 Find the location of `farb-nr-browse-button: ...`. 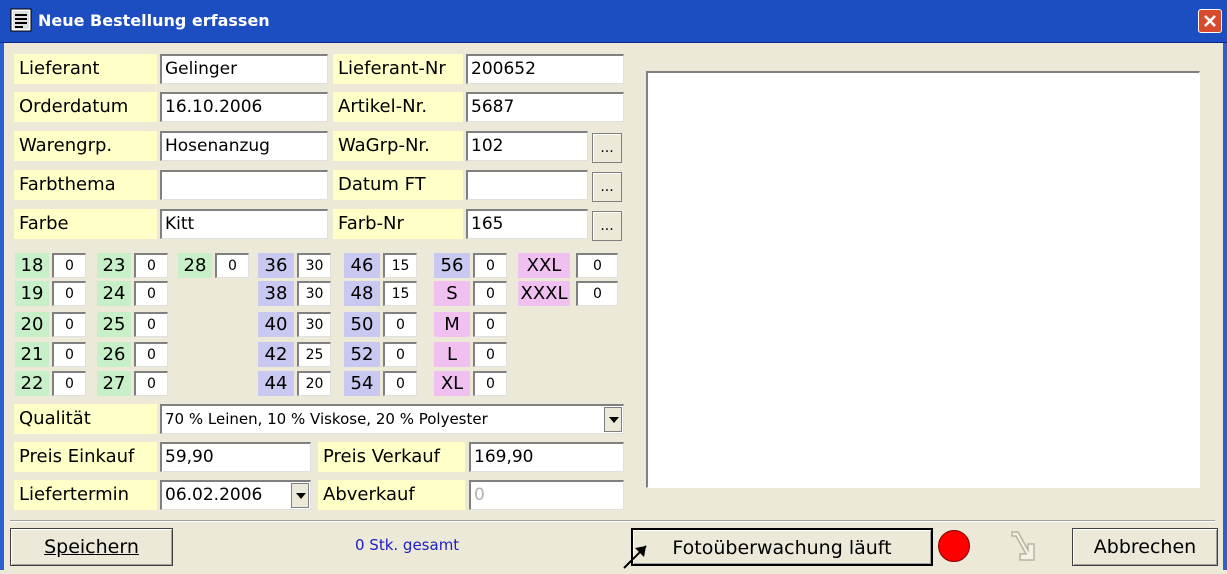

farb-nr-browse-button: ... is located at coordinates (607, 226).